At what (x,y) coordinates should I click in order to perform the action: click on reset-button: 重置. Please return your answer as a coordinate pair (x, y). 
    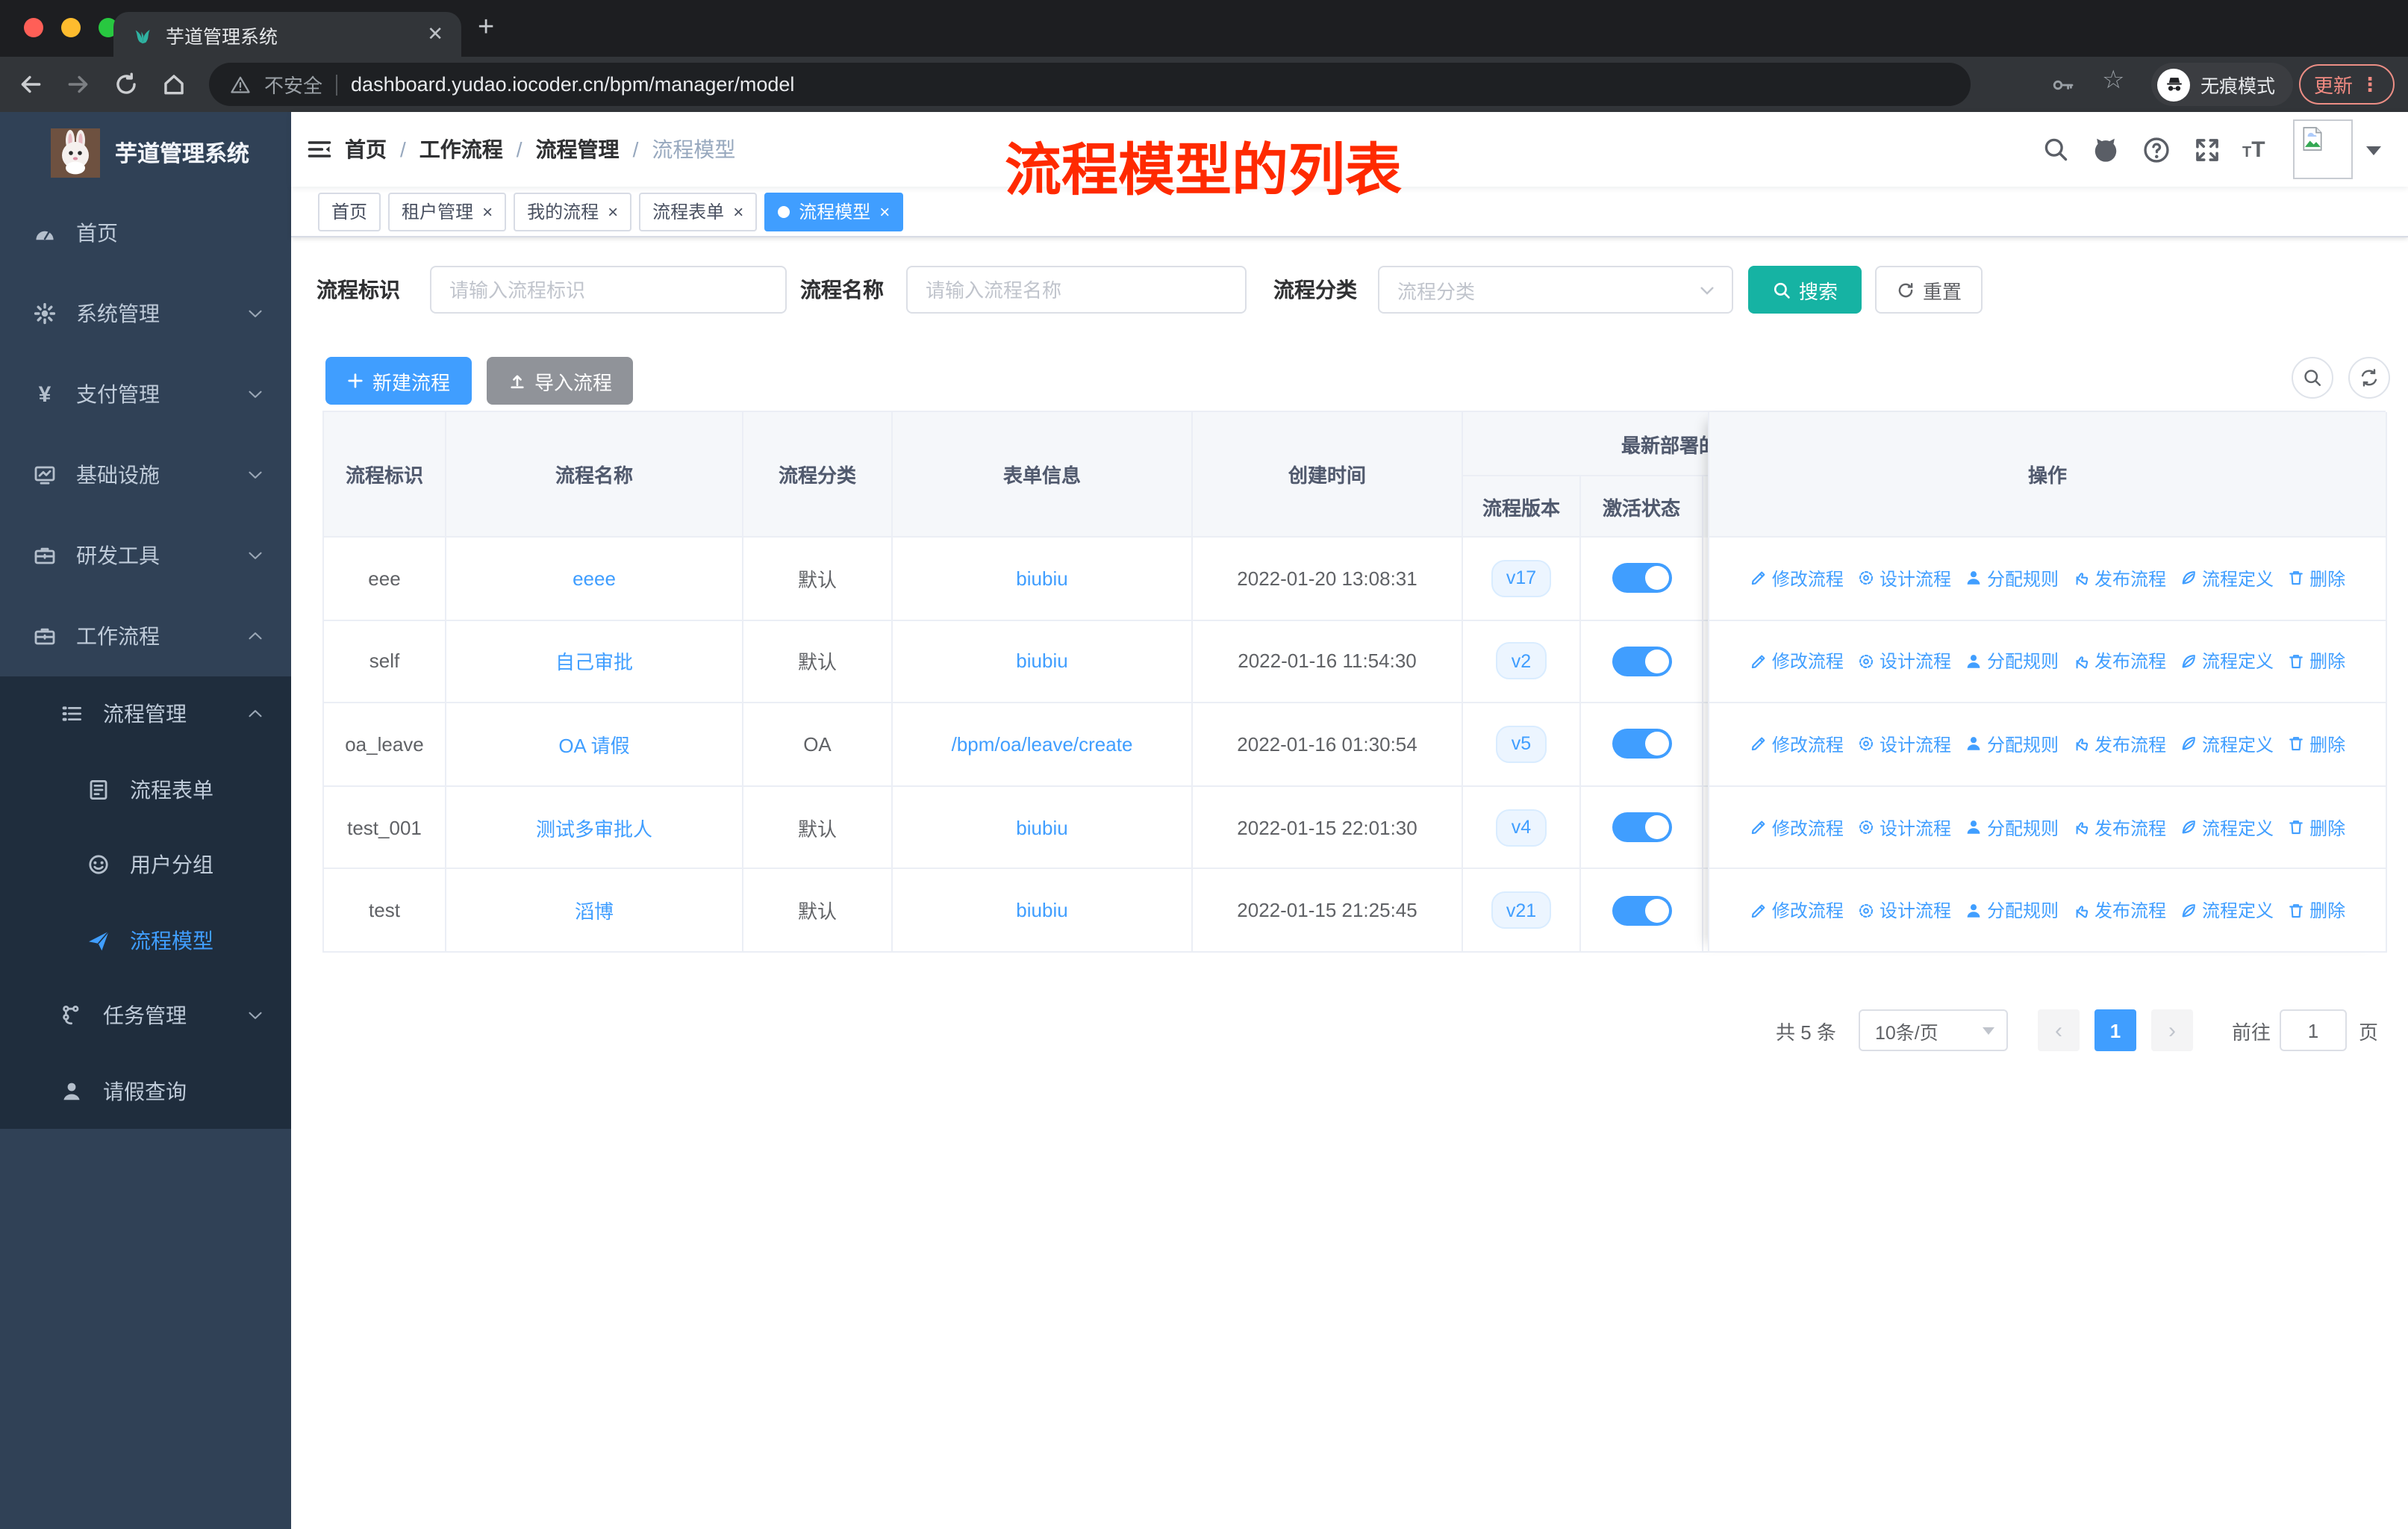
    Looking at the image, I should click on (1929, 290).